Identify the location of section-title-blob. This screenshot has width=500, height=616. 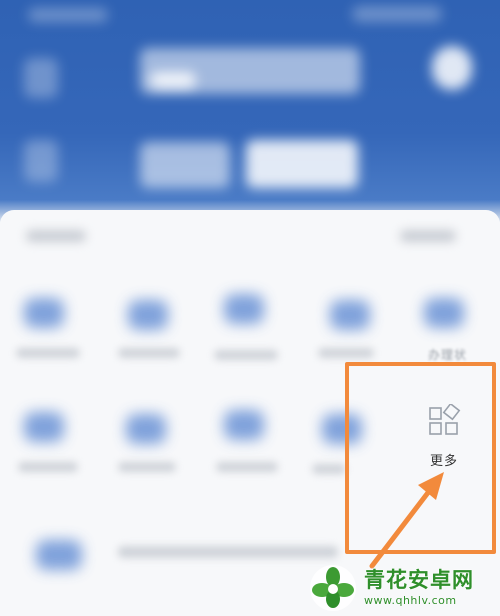
(56, 236).